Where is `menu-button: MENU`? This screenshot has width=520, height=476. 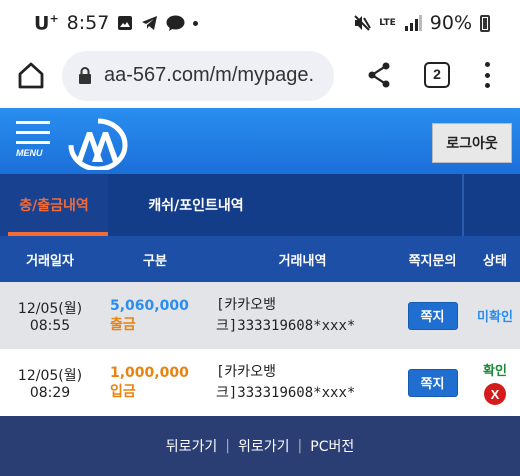 menu-button: MENU is located at coordinates (34, 145).